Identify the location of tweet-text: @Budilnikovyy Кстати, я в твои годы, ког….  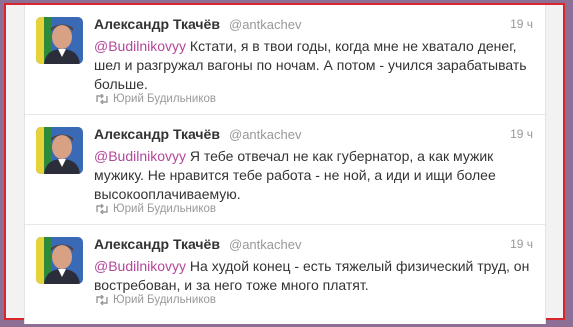
(316, 65).